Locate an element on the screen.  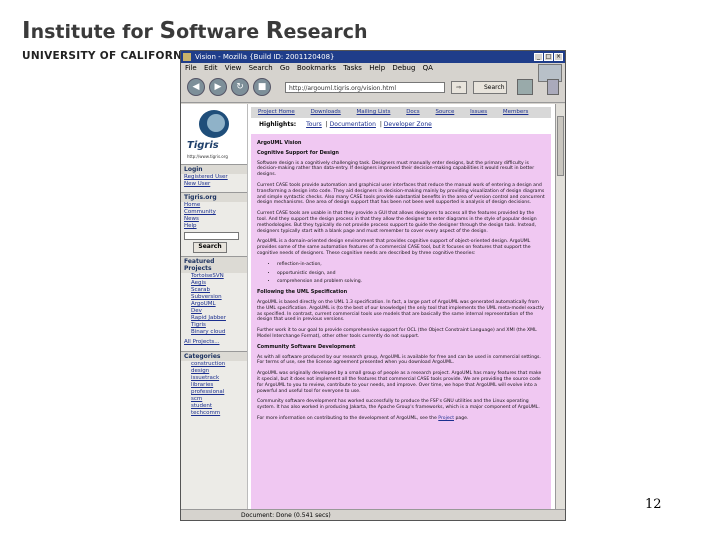
sidebar-search-button: Search is located at coordinates (210, 247).